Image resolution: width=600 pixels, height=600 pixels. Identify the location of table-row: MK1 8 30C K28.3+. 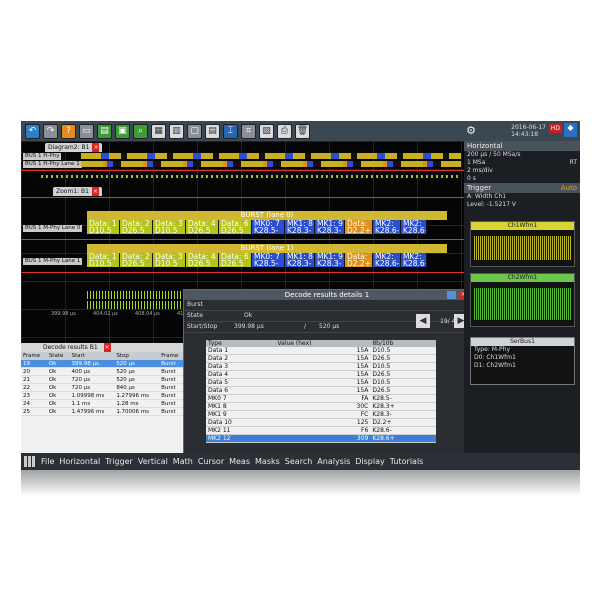
(321, 406).